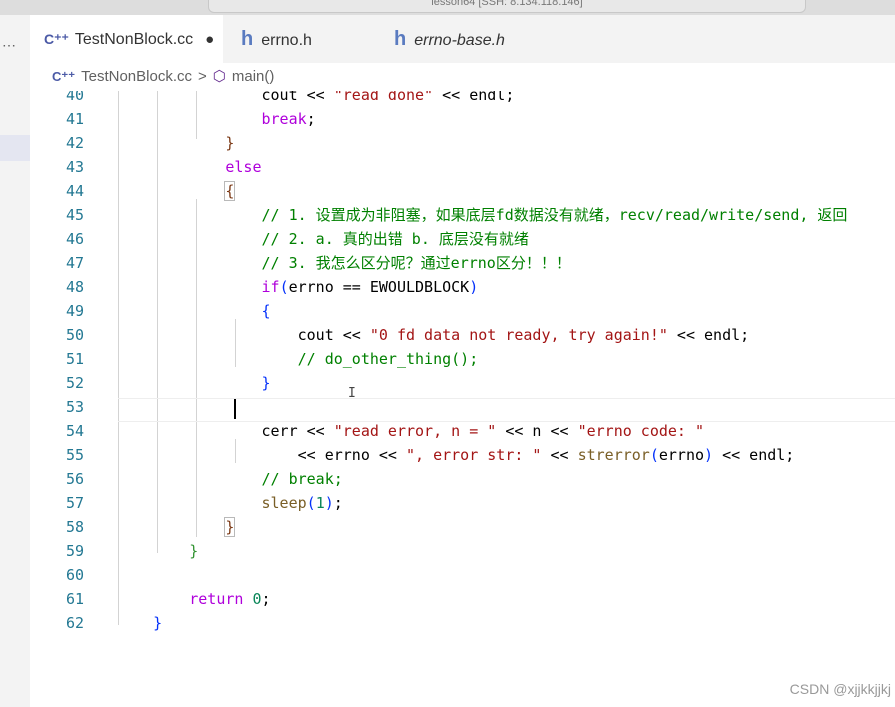 This screenshot has height=707, width=895. What do you see at coordinates (74, 383) in the screenshot?
I see `line-number: 52` at bounding box center [74, 383].